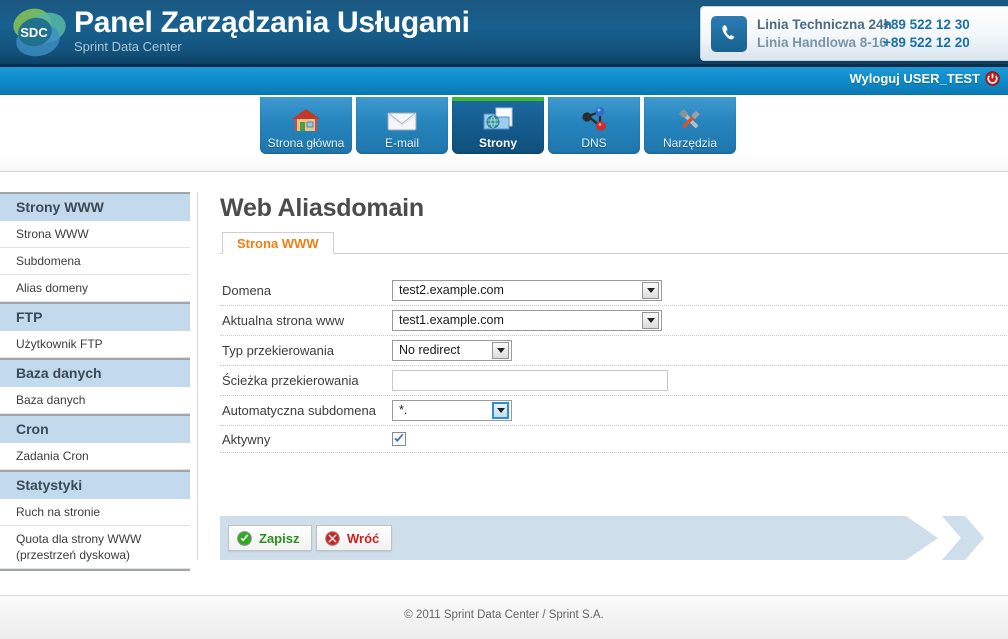  I want to click on aktywny-checkbox, so click(399, 438).